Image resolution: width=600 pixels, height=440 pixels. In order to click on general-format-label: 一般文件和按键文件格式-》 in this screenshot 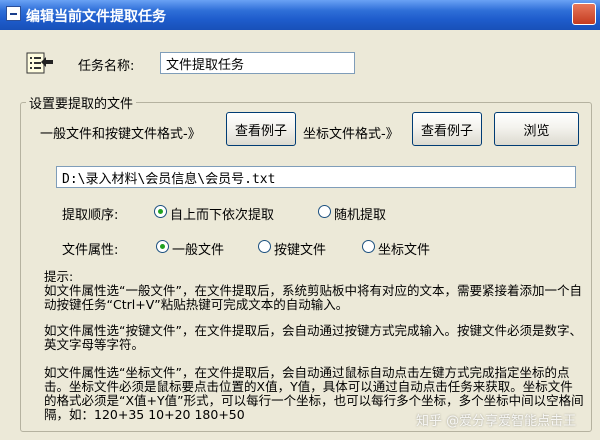, I will do `click(120, 134)`.